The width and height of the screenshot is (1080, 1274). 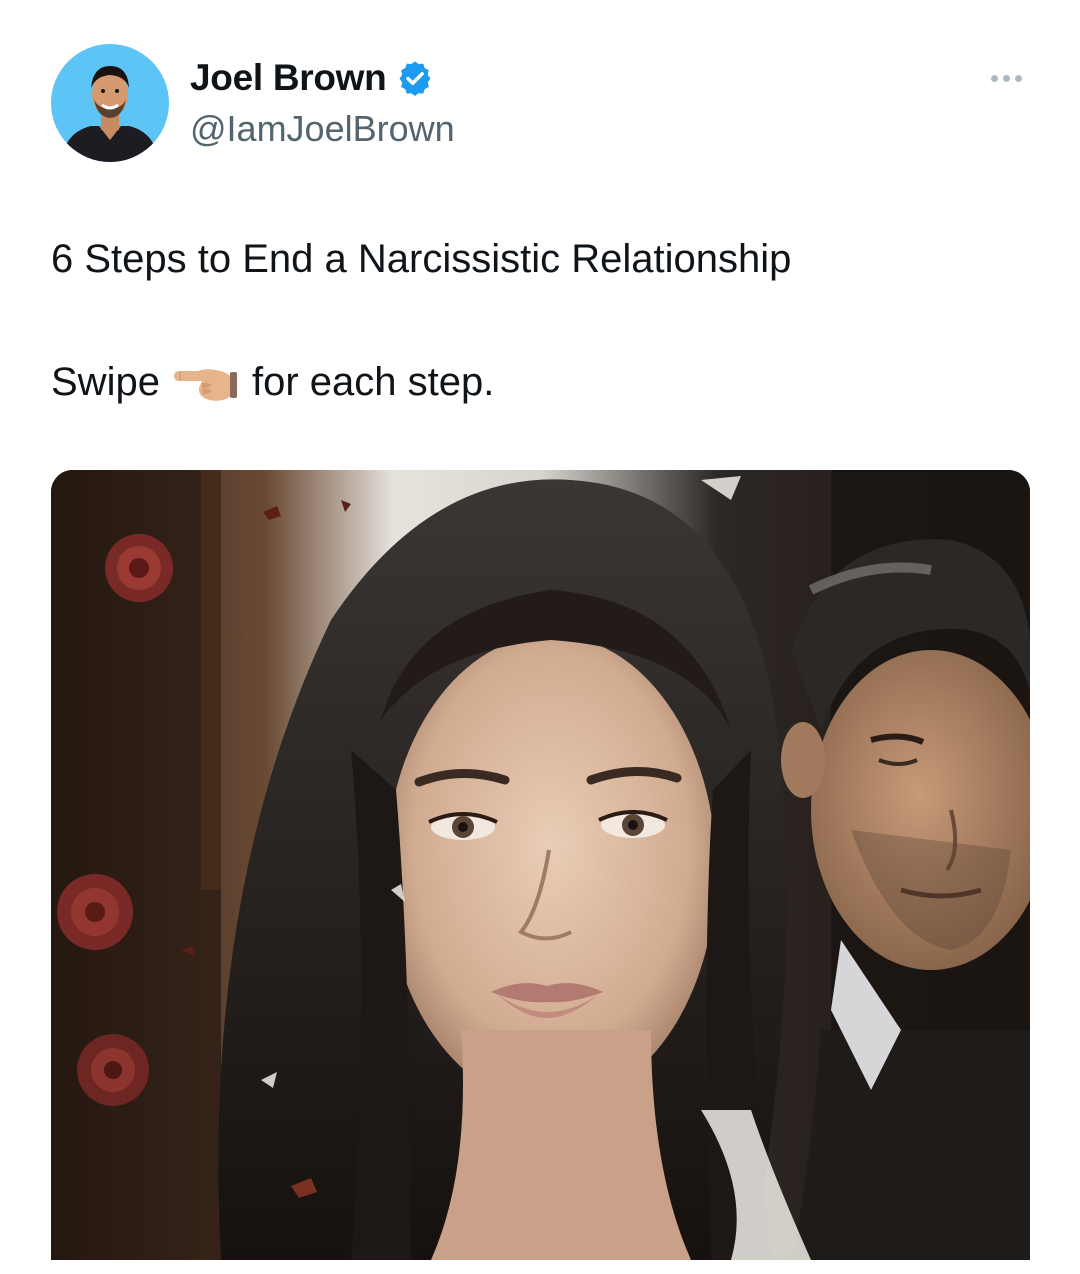 I want to click on verified-badge-icon, so click(x=415, y=78).